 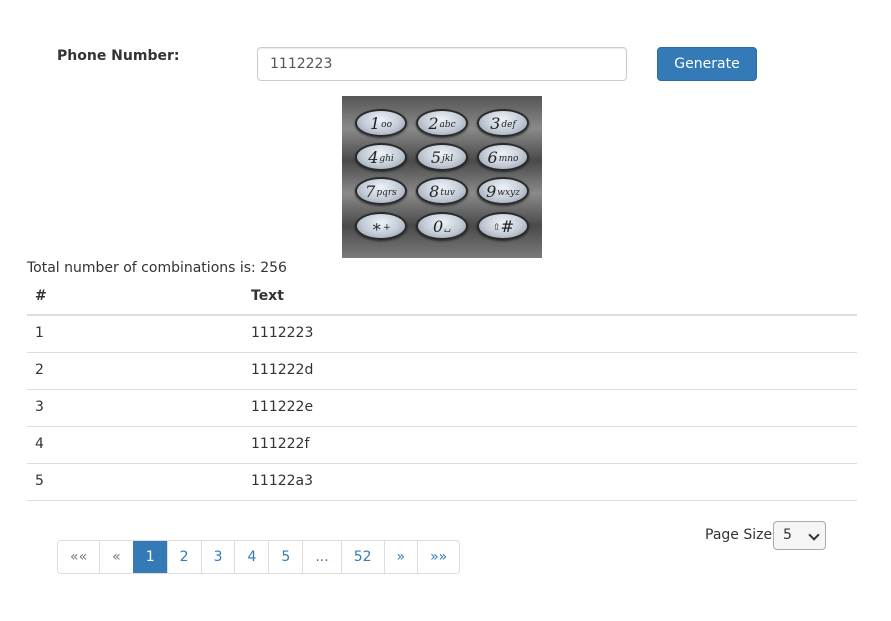 What do you see at coordinates (251, 557) in the screenshot?
I see `page-button-4: 4` at bounding box center [251, 557].